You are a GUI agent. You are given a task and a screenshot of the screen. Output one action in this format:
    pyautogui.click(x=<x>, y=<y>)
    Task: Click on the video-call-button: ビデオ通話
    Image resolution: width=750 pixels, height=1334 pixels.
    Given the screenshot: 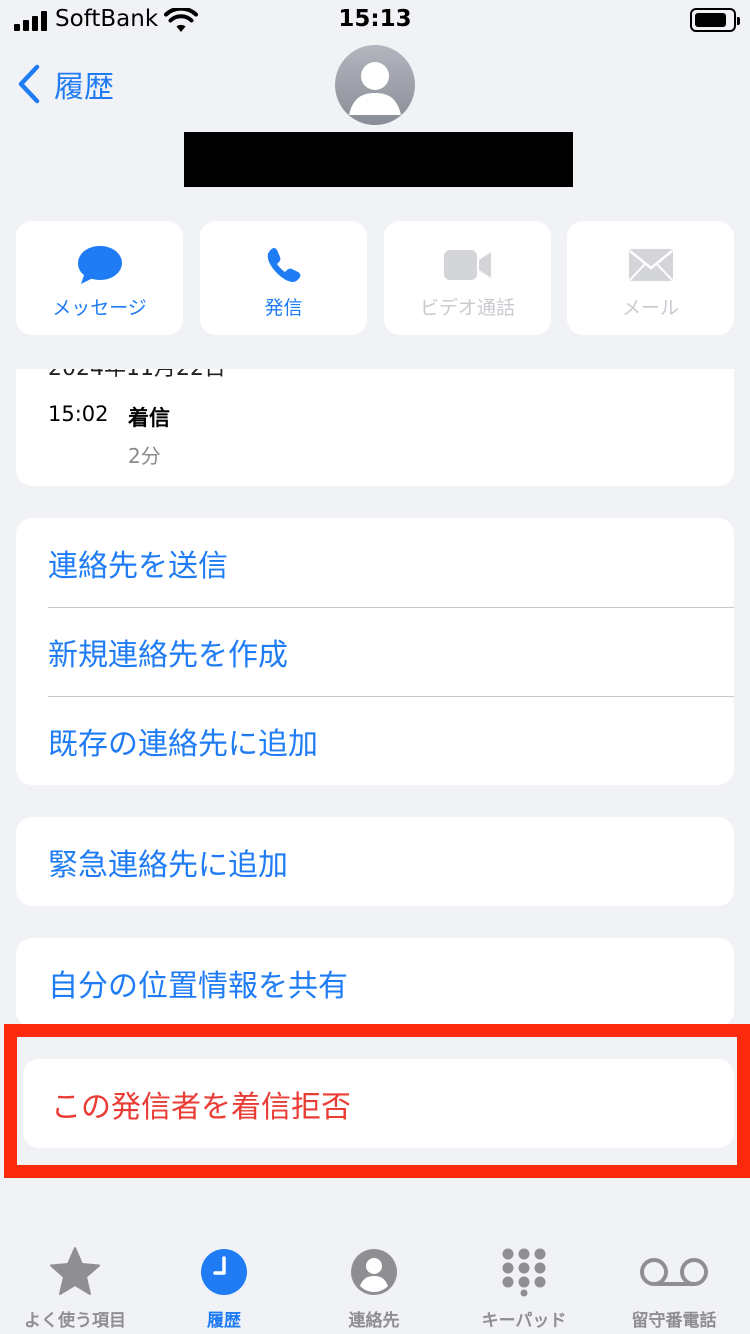 What is the action you would take?
    pyautogui.click(x=467, y=278)
    